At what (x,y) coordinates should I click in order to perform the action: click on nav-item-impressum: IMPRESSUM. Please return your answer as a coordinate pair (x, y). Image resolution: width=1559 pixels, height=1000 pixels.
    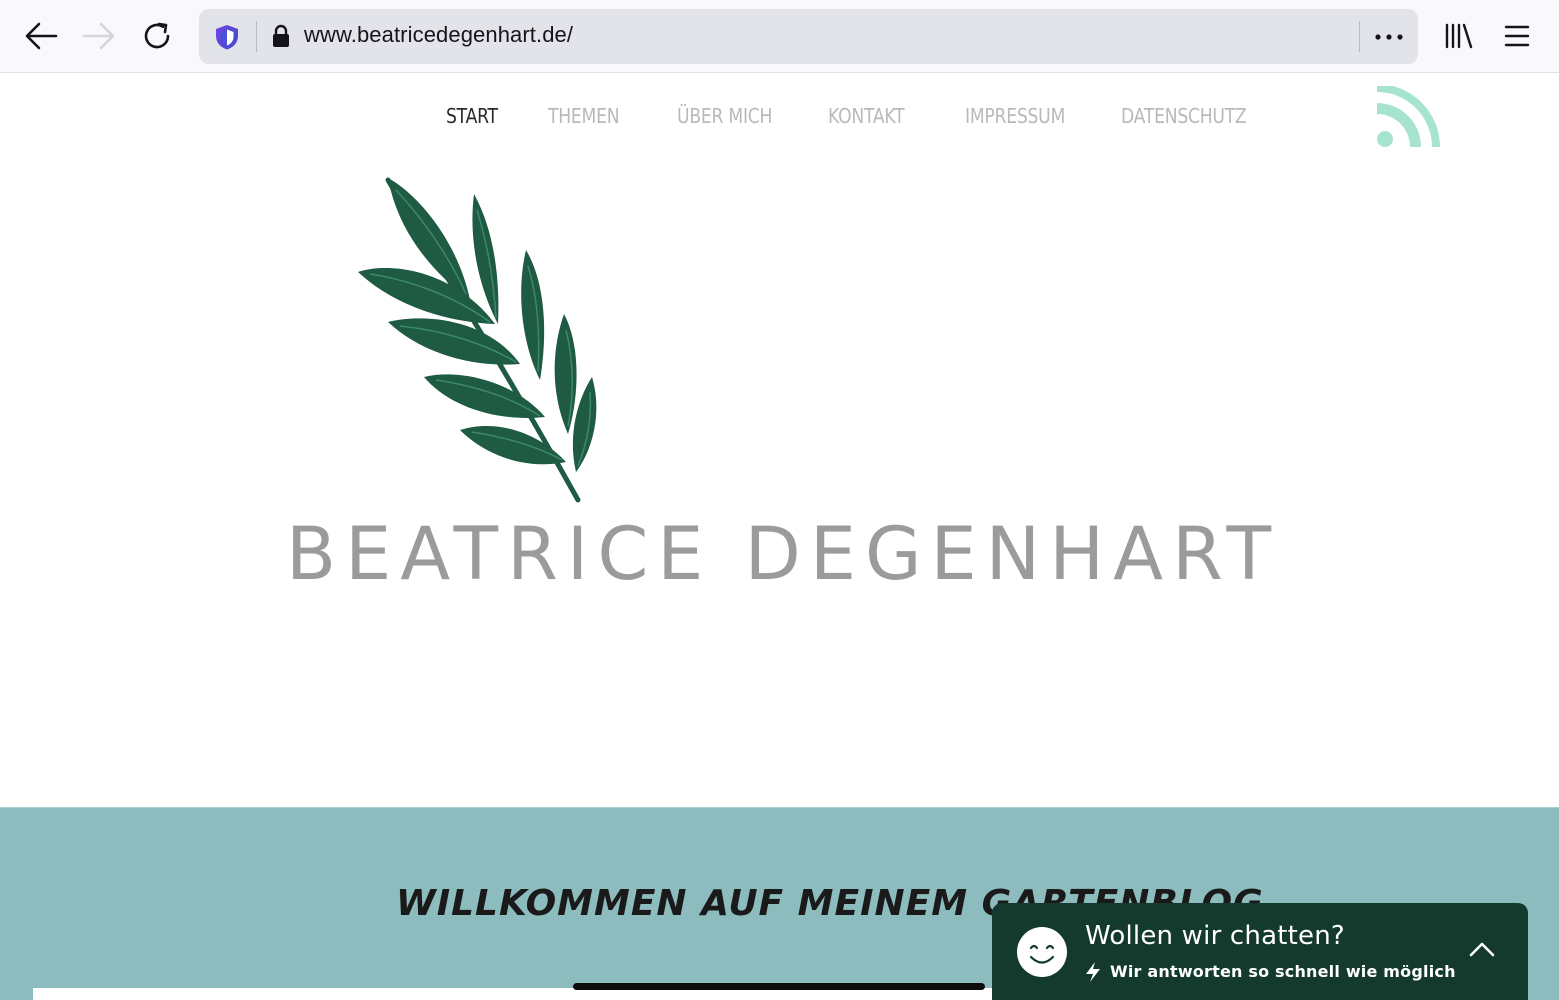
    Looking at the image, I should click on (1015, 116).